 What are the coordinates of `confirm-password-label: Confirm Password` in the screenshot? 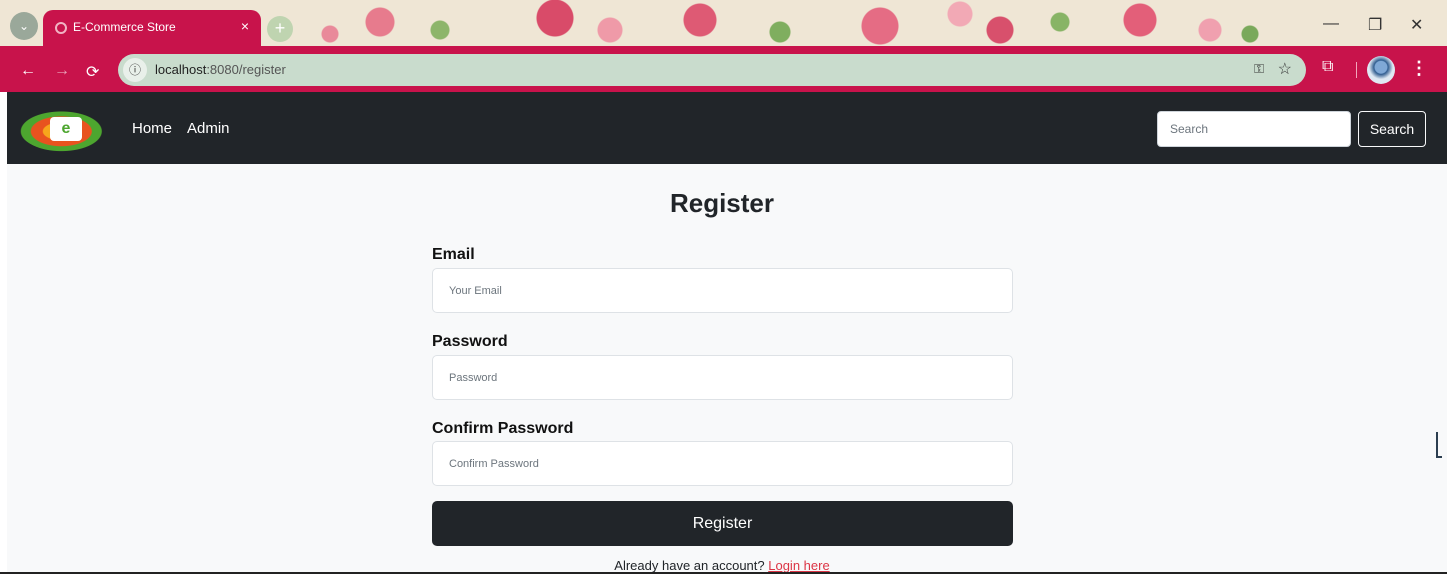 It's located at (503, 428).